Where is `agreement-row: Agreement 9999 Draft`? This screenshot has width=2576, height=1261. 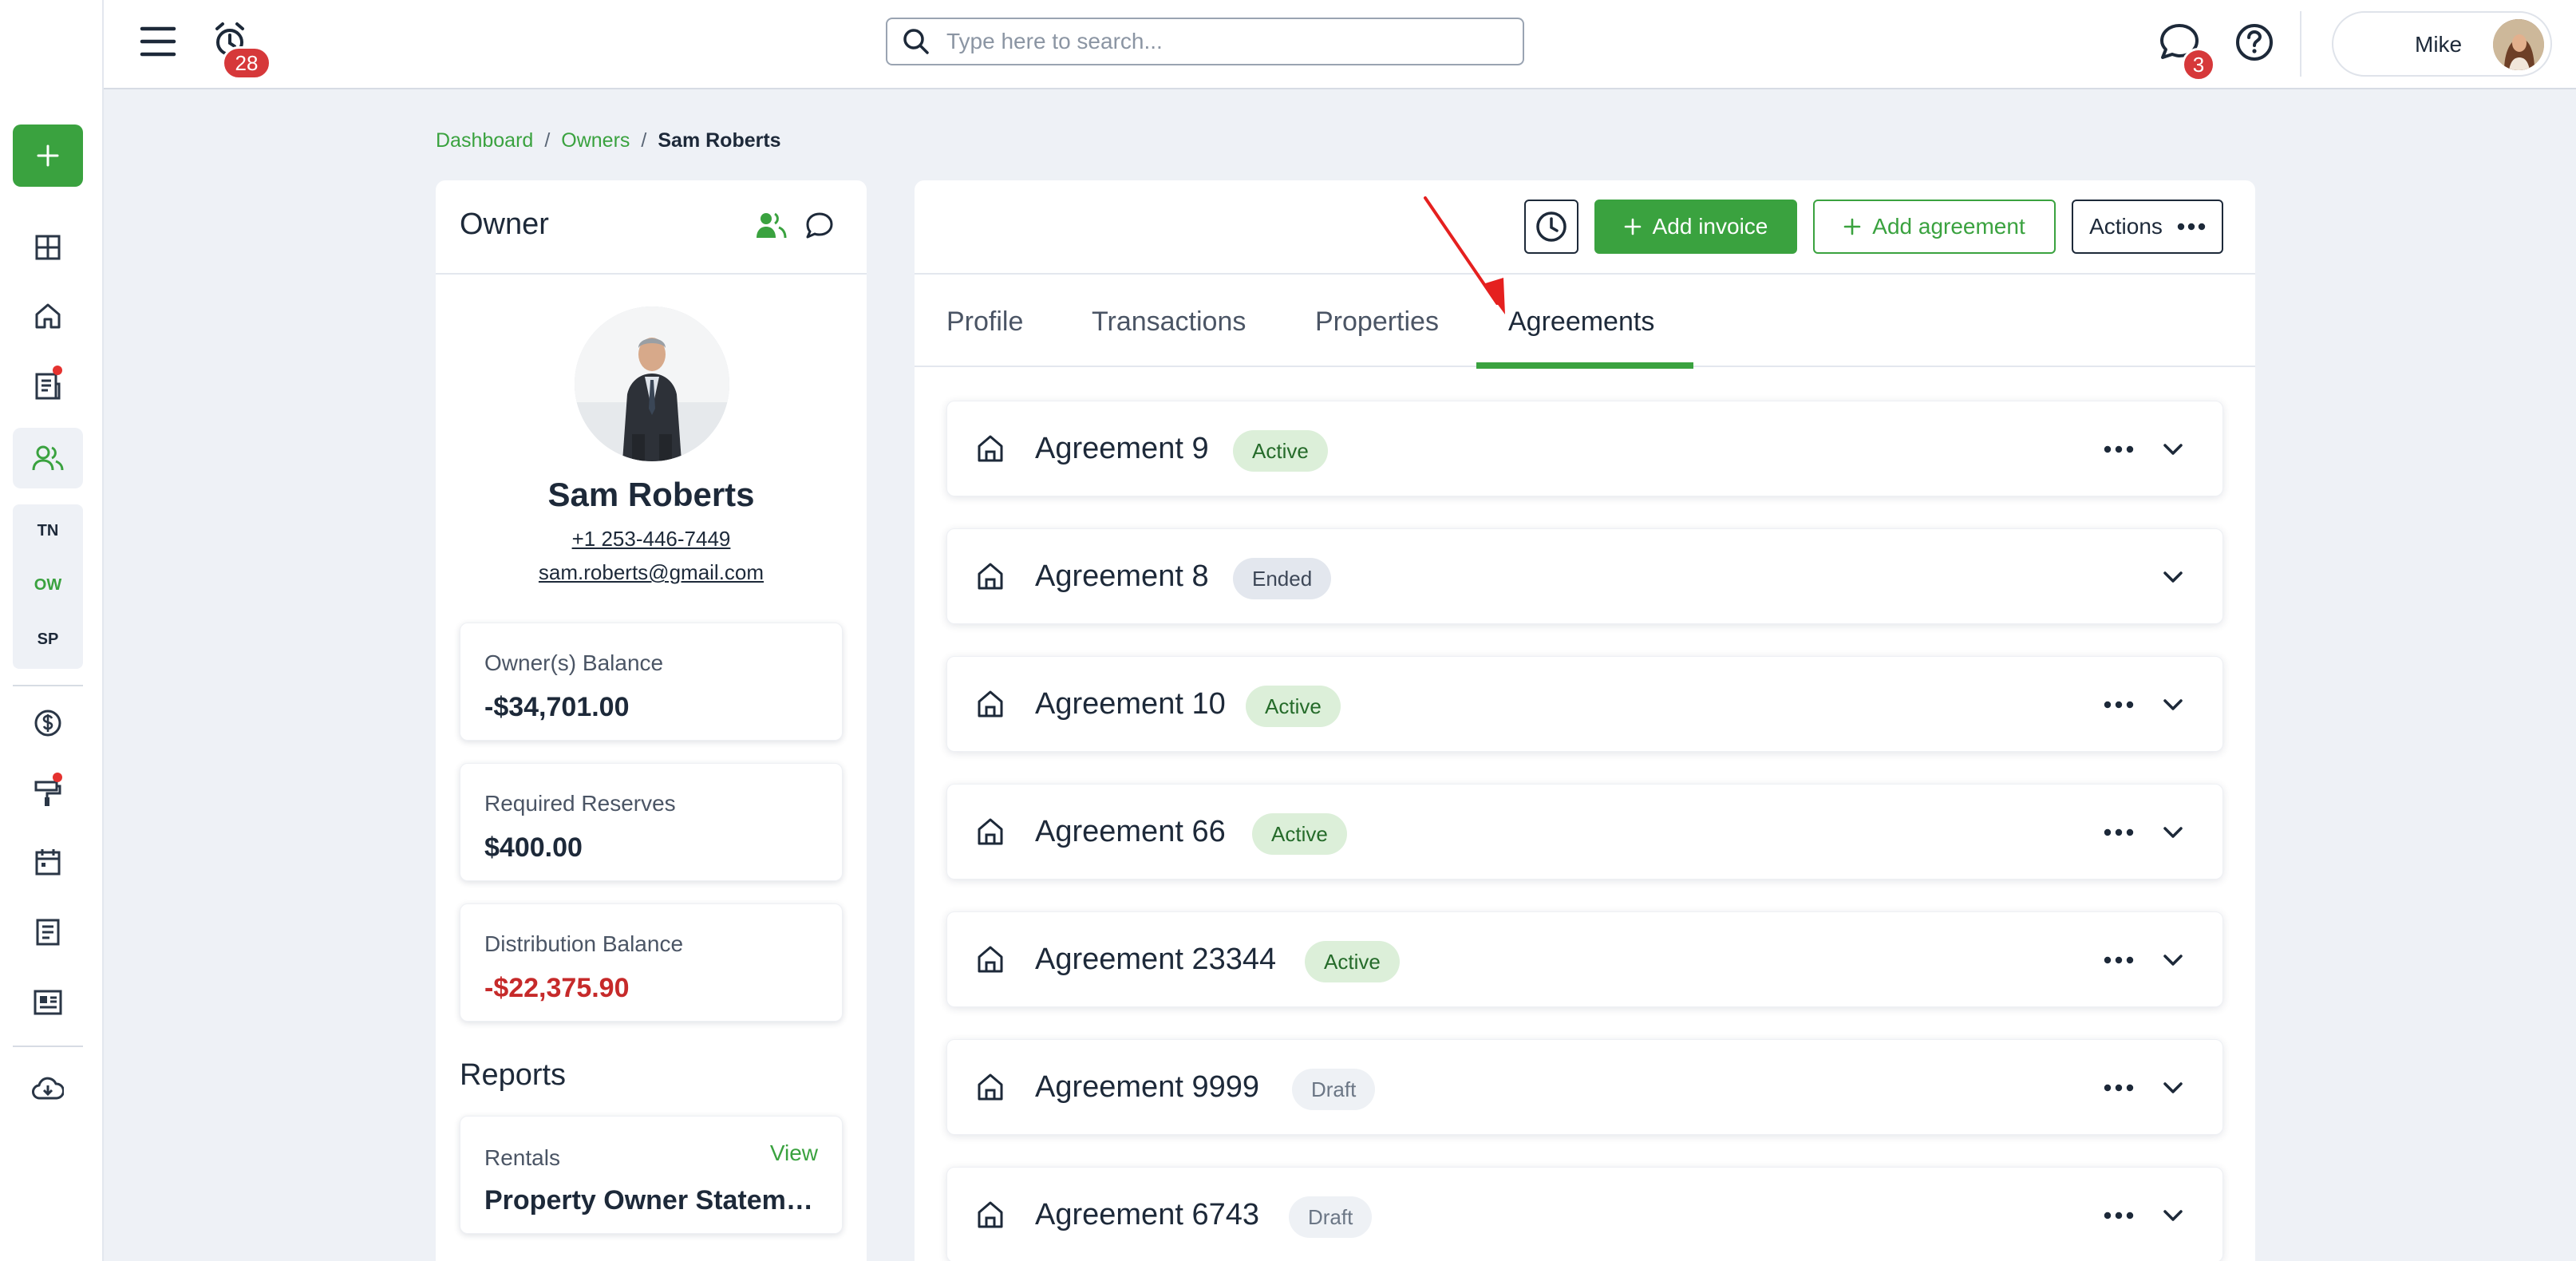
agreement-row: Agreement 9999 Draft is located at coordinates (1584, 1087).